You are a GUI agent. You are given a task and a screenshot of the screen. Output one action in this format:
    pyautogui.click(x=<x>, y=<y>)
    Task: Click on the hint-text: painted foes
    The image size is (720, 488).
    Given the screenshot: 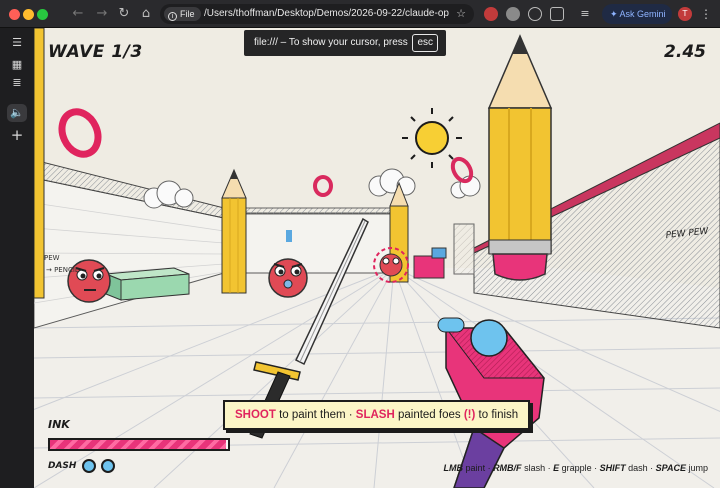 What is the action you would take?
    pyautogui.click(x=429, y=415)
    